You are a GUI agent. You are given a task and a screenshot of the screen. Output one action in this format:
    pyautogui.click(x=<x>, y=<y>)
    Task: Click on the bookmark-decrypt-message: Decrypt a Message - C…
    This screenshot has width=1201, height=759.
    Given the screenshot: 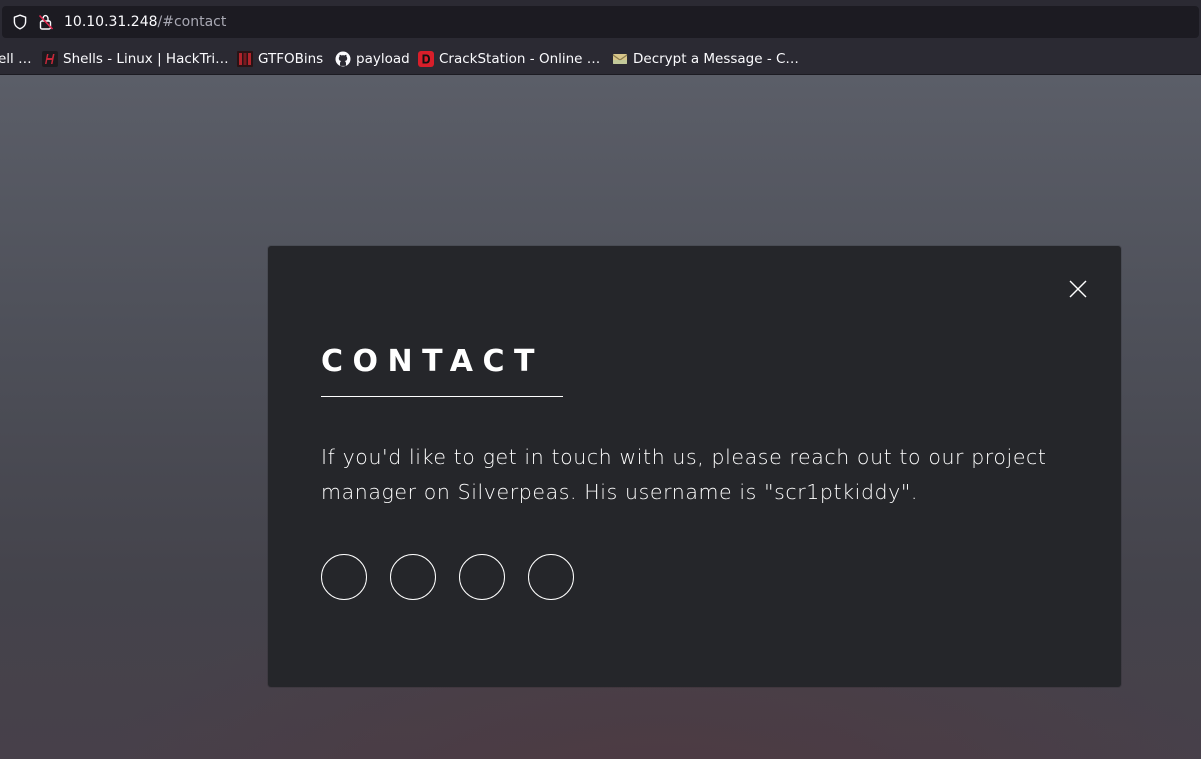 What is the action you would take?
    pyautogui.click(x=705, y=59)
    